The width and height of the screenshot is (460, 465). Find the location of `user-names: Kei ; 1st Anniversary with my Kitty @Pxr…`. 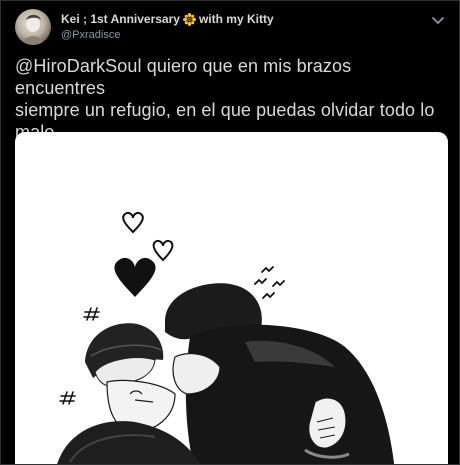

user-names: Kei ; 1st Anniversary with my Kitty @Pxr… is located at coordinates (167, 26).